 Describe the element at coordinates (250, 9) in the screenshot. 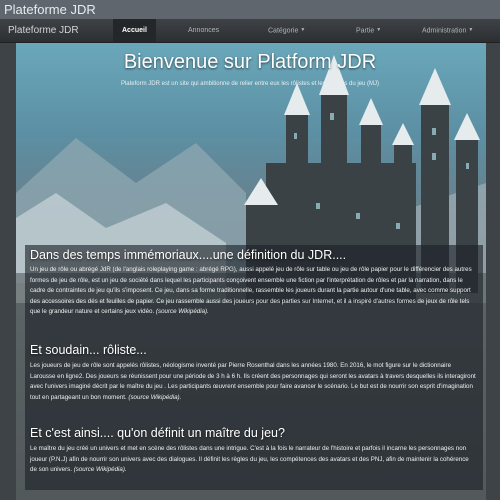

I see `window-title: Plateforme JDR` at that location.